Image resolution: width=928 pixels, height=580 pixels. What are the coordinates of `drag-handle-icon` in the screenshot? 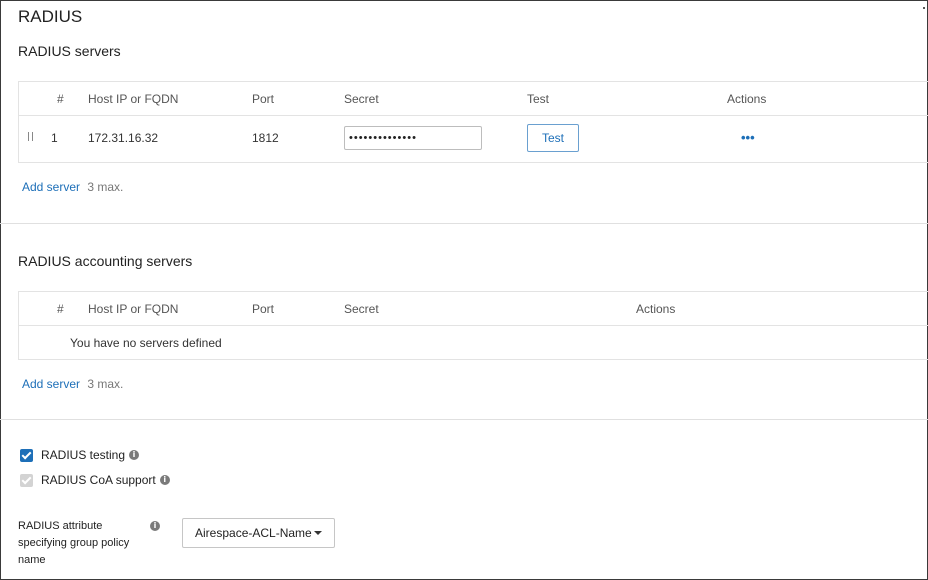 It's located at (30, 136).